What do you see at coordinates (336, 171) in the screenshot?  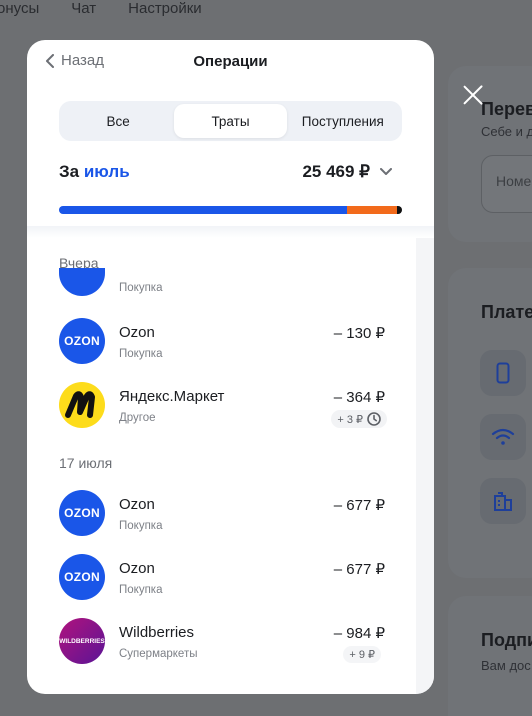 I see `total-value: 25 469 ₽` at bounding box center [336, 171].